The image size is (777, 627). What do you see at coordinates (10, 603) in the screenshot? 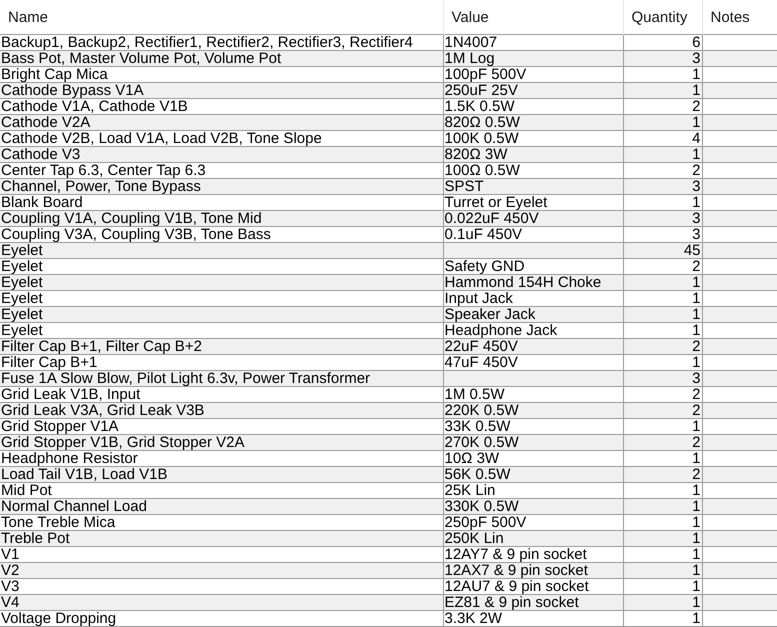
I see `table-cell: V4` at bounding box center [10, 603].